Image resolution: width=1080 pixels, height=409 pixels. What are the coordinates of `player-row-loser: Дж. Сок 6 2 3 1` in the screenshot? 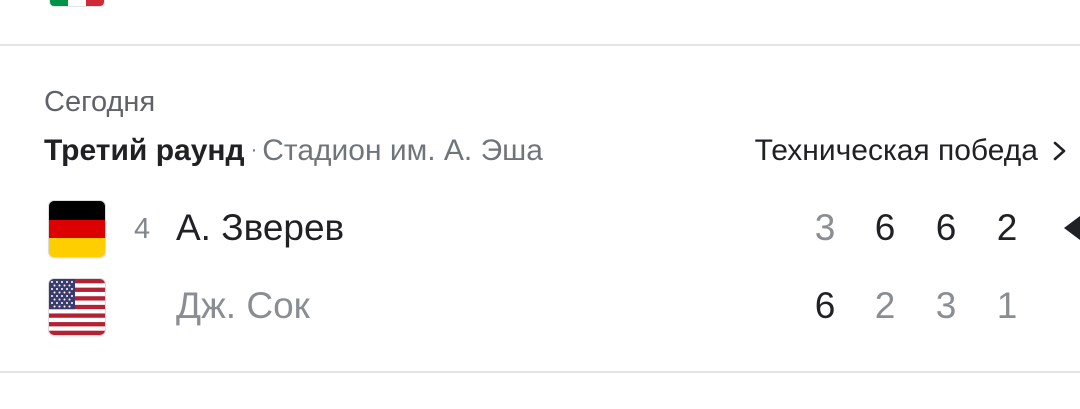 It's located at (540, 306).